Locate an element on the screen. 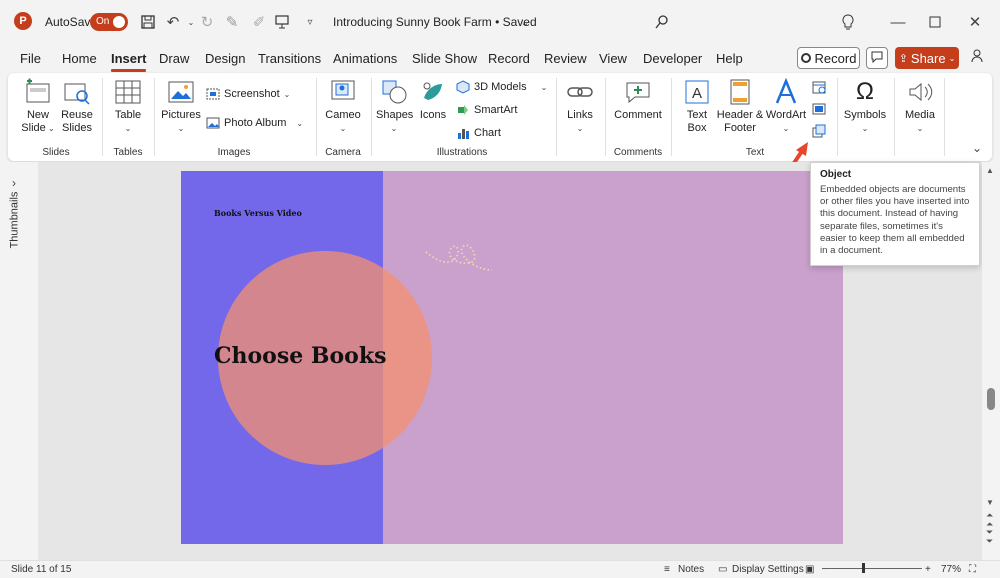 The width and height of the screenshot is (1000, 578). tab-home: Home is located at coordinates (79, 58).